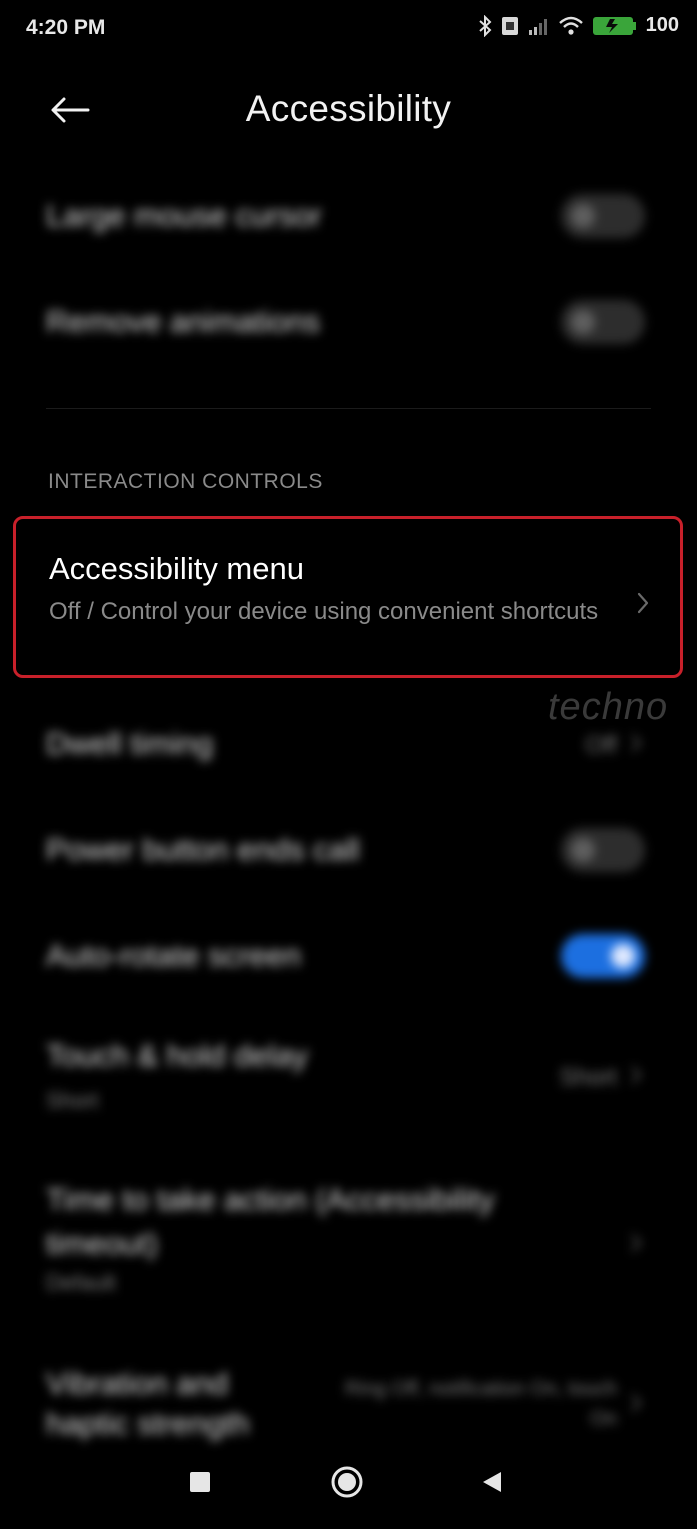  I want to click on settings-row-touch-hold-delay: Touch & hold delay Short Short, so click(348, 1075).